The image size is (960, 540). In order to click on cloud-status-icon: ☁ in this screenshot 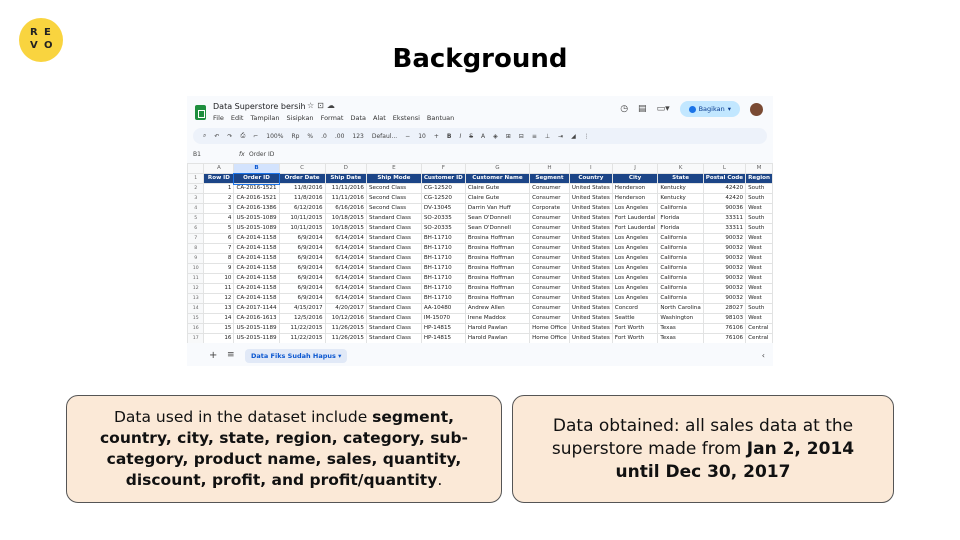, I will do `click(332, 105)`.